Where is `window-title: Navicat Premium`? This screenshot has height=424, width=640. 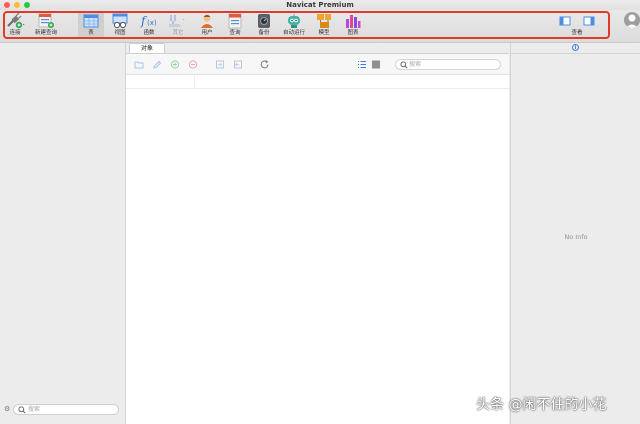
window-title: Navicat Premium is located at coordinates (320, 5).